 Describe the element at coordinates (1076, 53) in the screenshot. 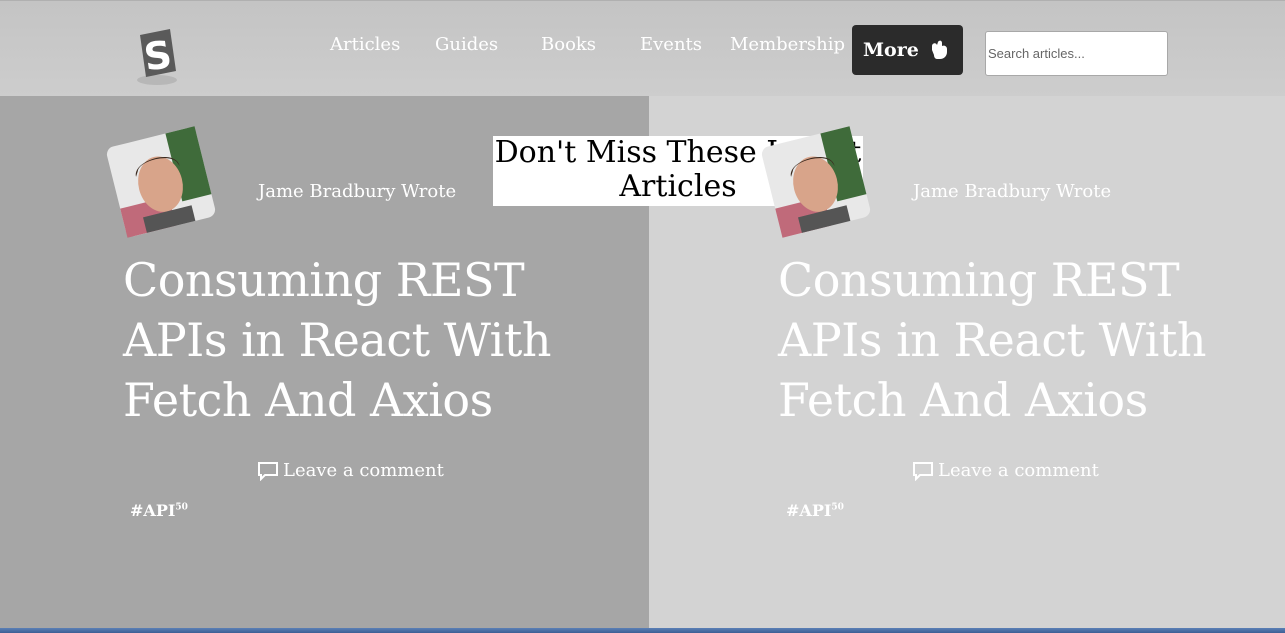

I see `search-input` at that location.